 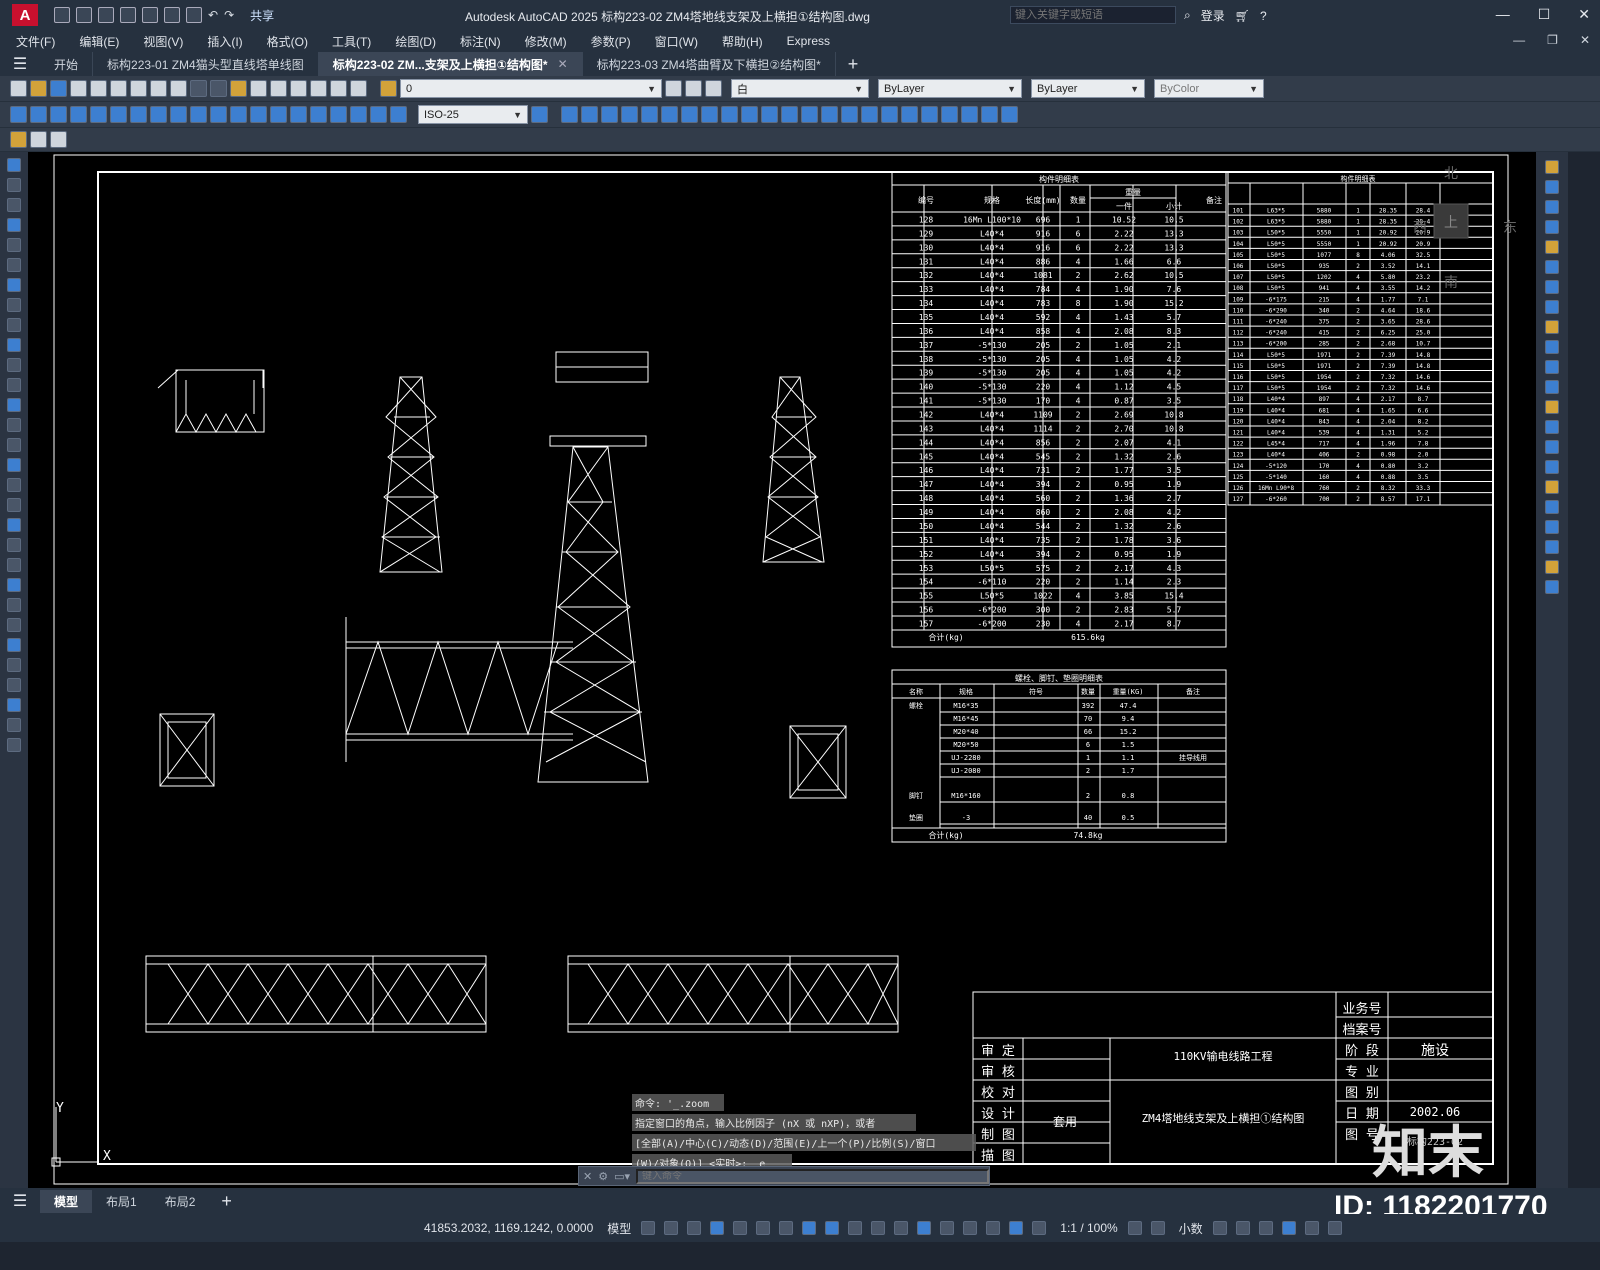 I want to click on menu-item: 标注(N), so click(x=480, y=41).